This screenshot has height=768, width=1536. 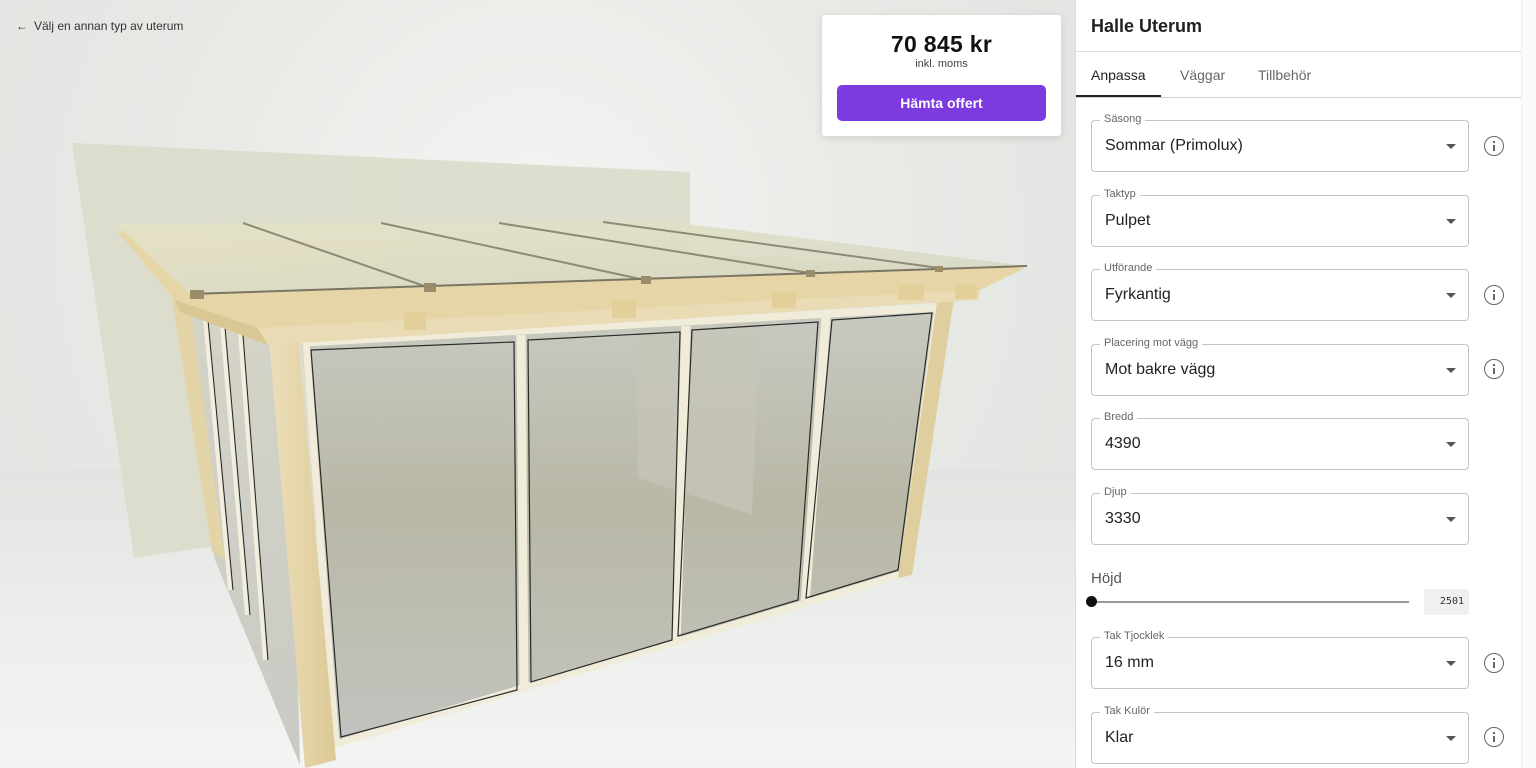 What do you see at coordinates (1115, 492) in the screenshot?
I see `field-label: Djup` at bounding box center [1115, 492].